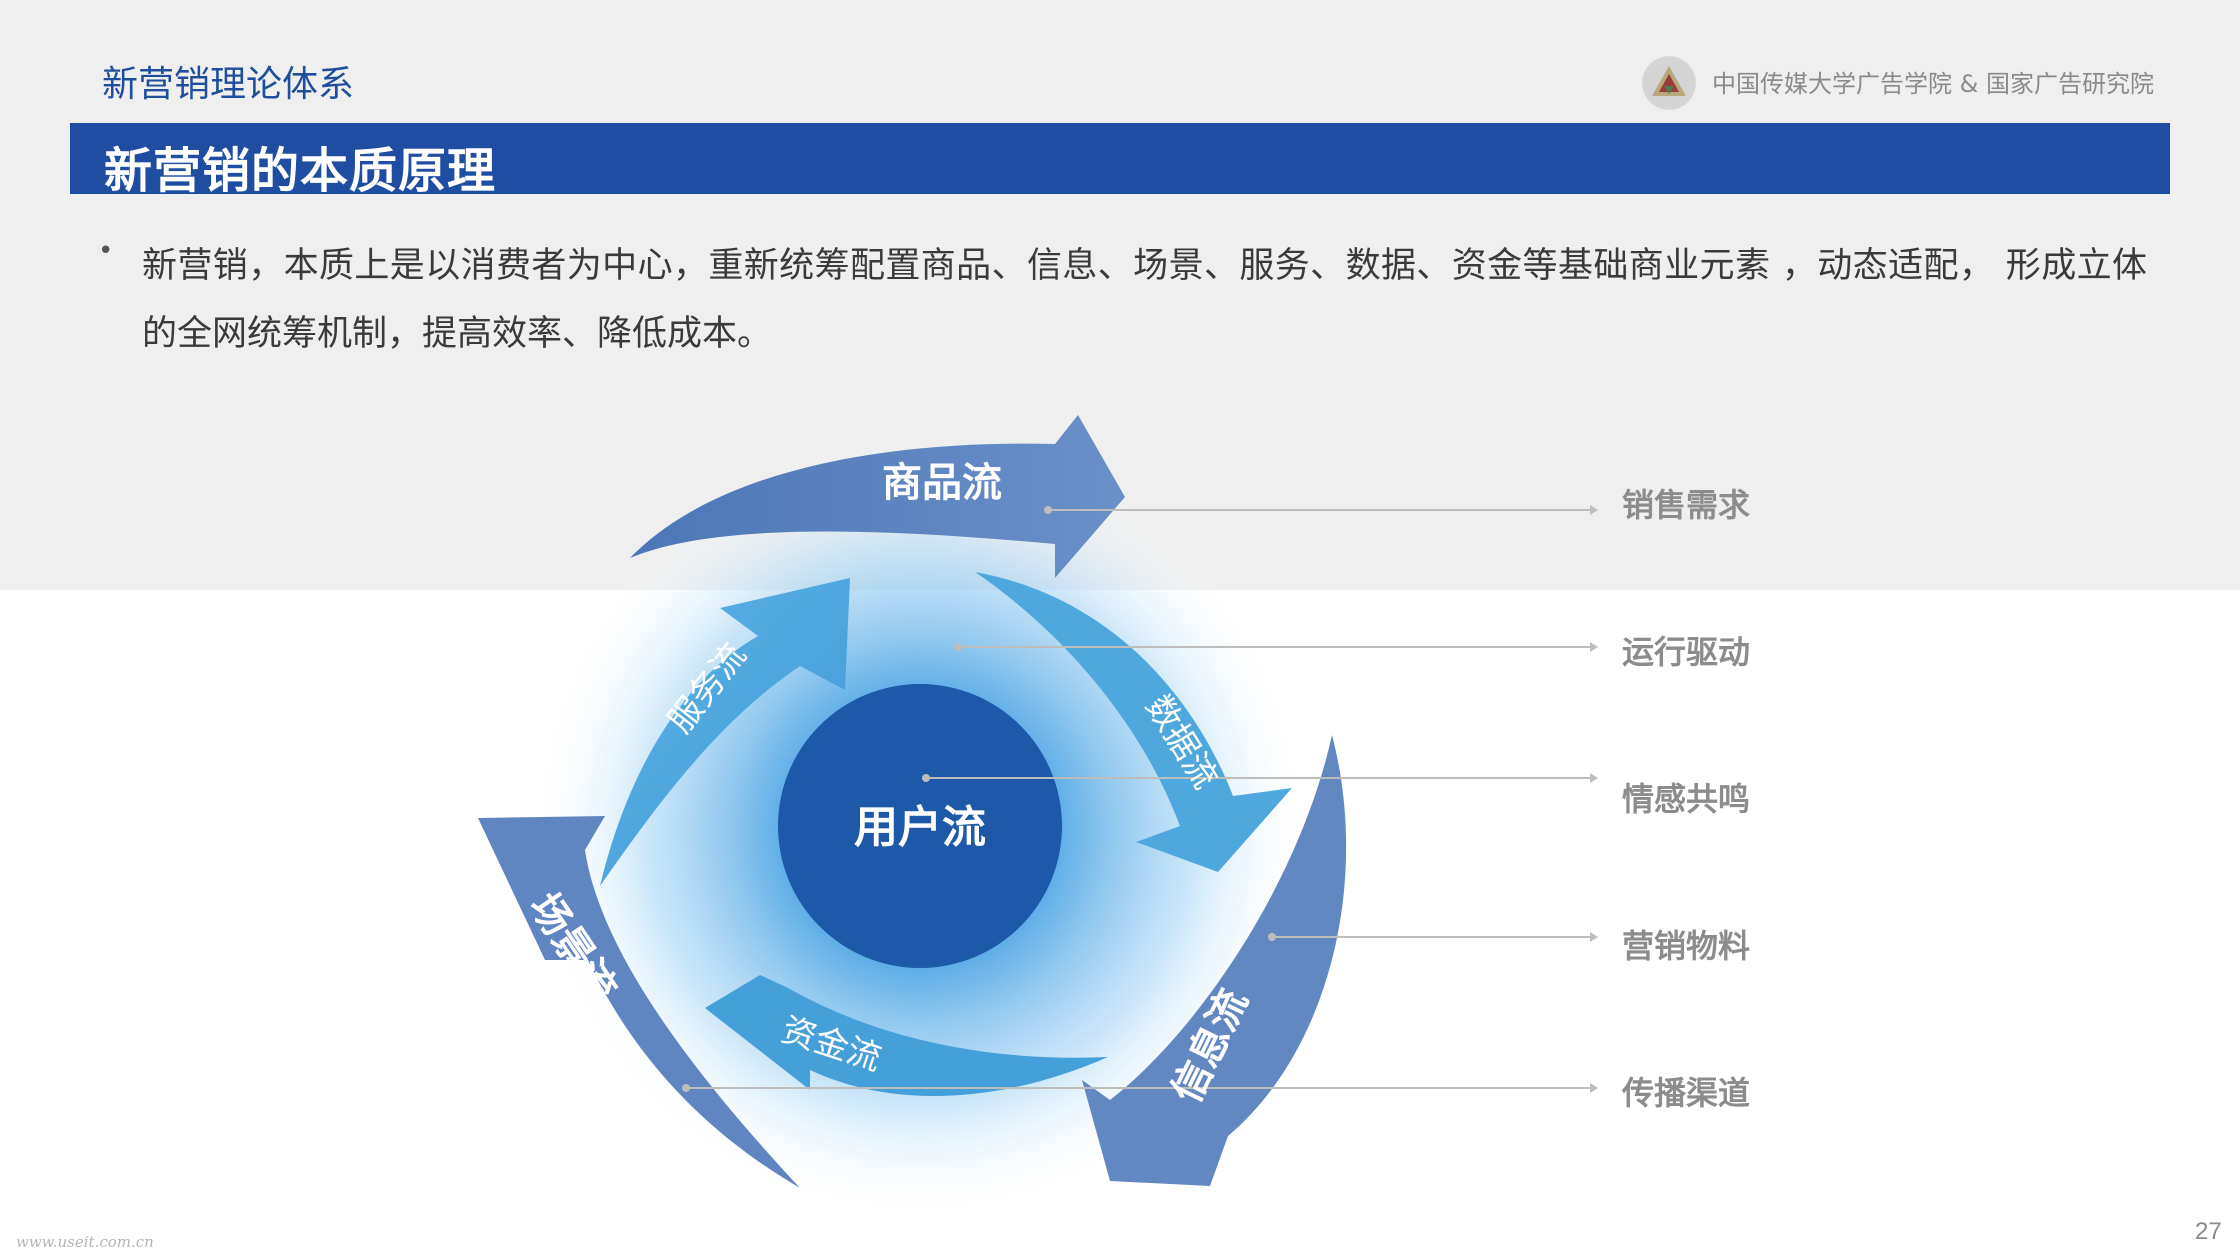  What do you see at coordinates (958, 647) in the screenshot?
I see `leader-dot-drive` at bounding box center [958, 647].